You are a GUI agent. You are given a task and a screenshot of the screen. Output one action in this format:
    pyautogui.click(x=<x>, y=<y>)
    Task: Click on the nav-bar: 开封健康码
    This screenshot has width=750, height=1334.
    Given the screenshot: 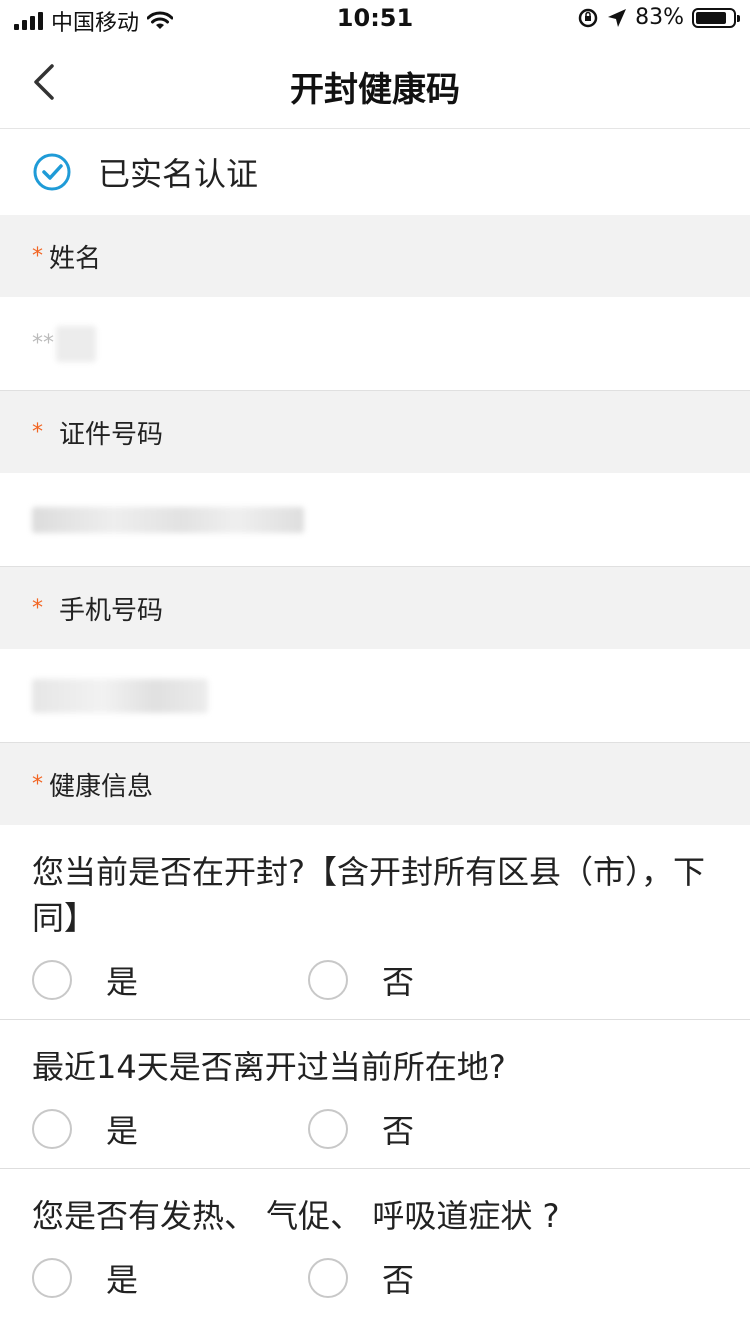 What is the action you would take?
    pyautogui.click(x=375, y=84)
    